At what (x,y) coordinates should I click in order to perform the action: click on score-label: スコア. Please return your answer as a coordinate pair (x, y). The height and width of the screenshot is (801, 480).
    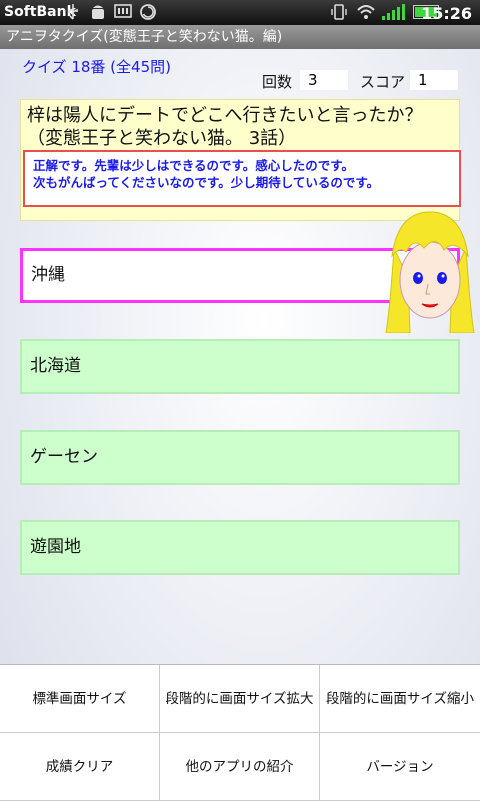
    Looking at the image, I should click on (383, 82).